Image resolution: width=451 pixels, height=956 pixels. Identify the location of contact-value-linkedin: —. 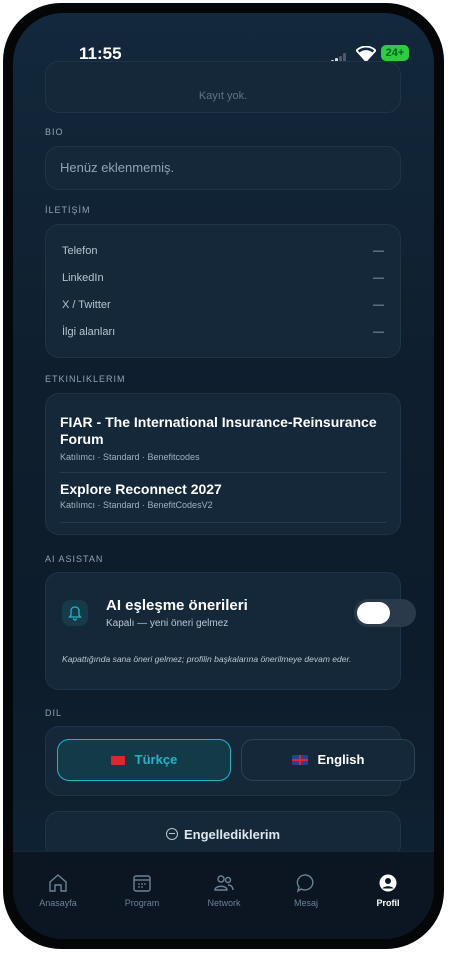
(378, 278).